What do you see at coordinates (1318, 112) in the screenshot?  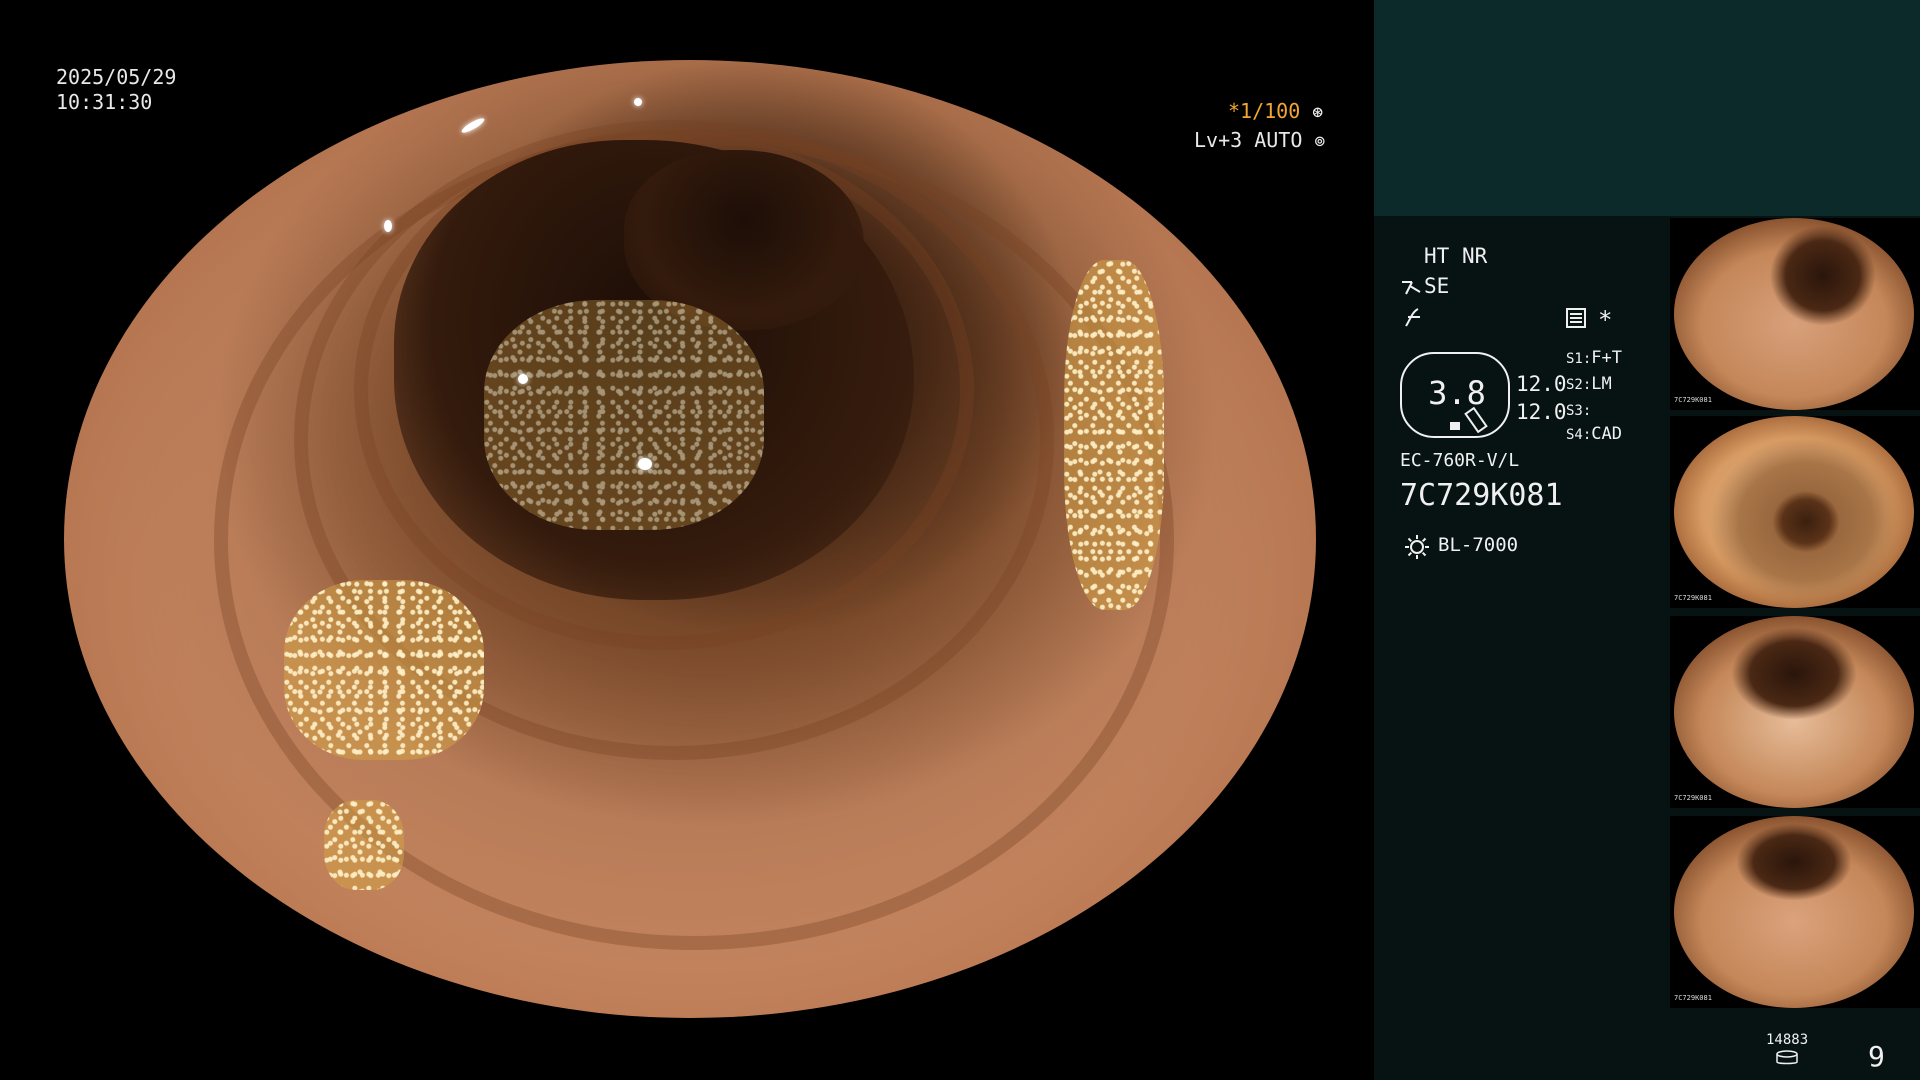 I see `aperture-icon: ⊛` at bounding box center [1318, 112].